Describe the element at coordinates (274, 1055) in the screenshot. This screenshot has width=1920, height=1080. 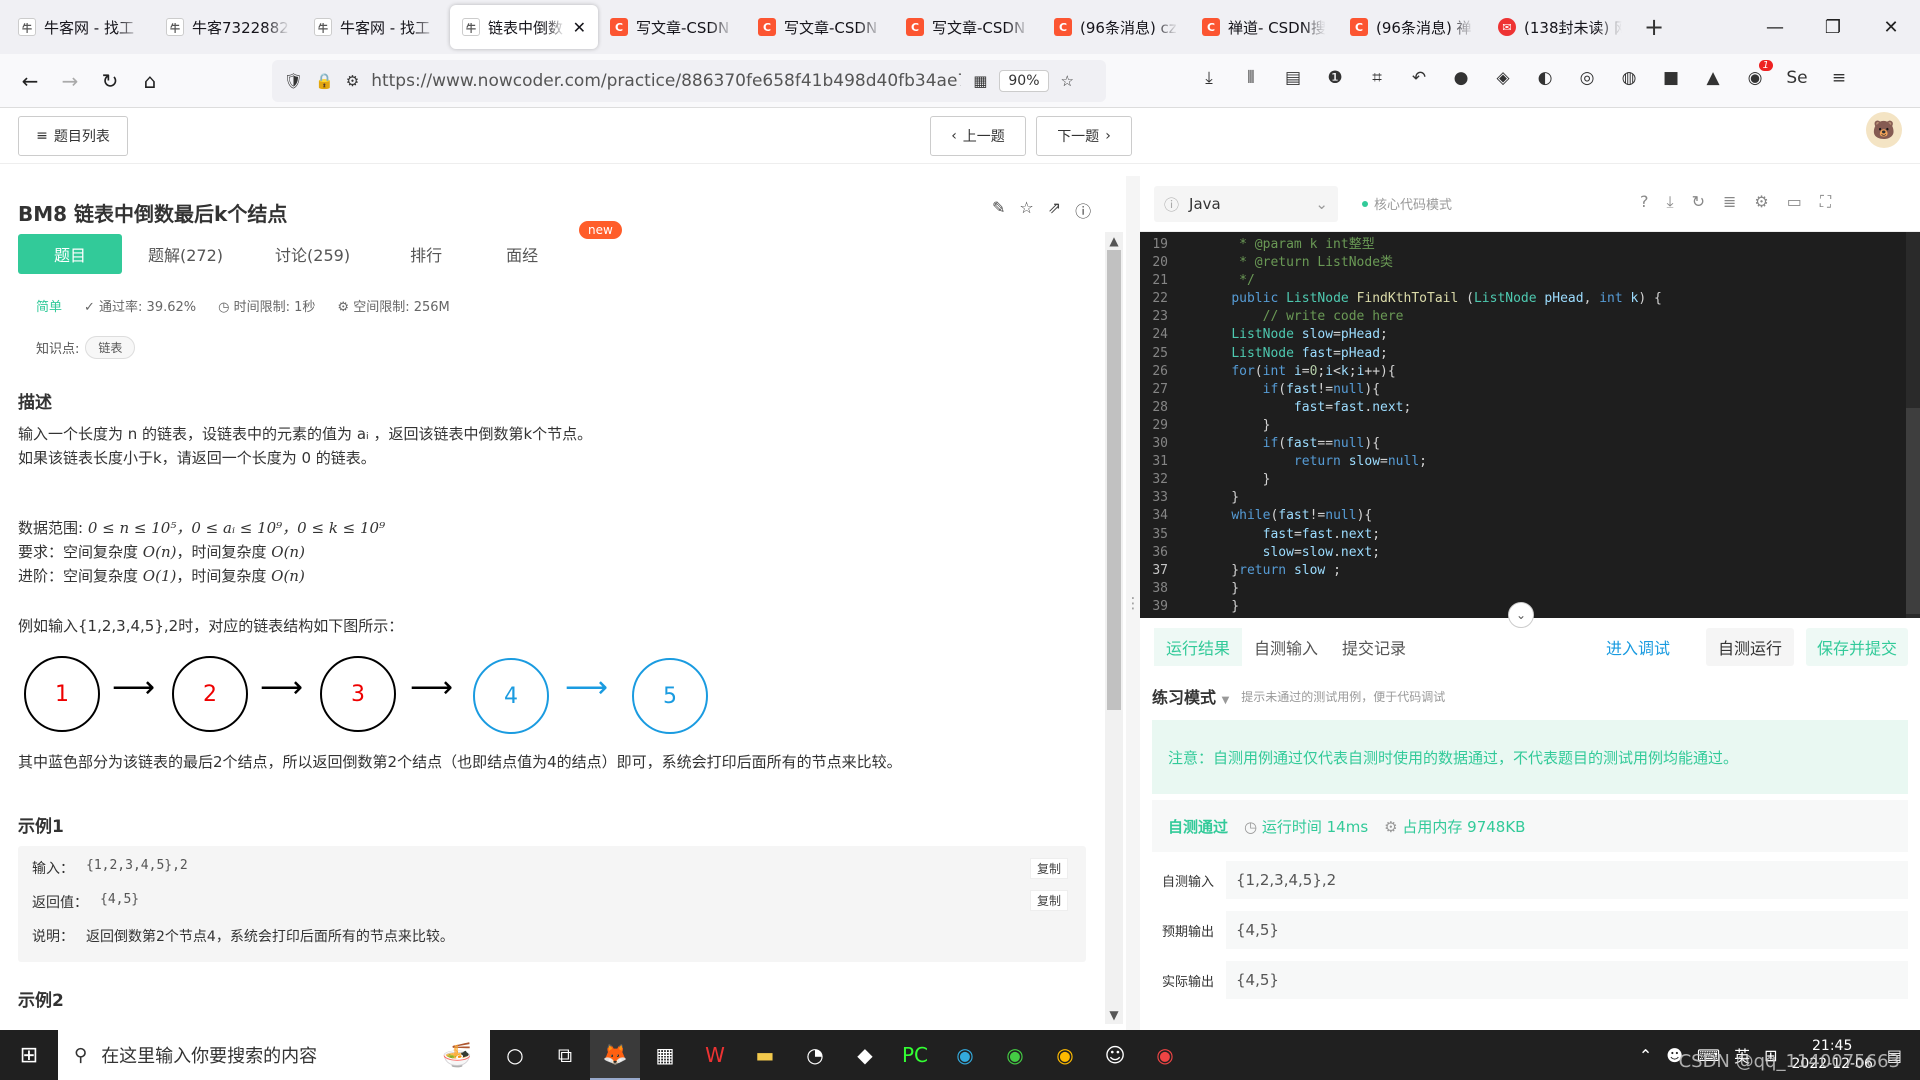
I see `taskbar-search: ⚲ 在这里输入你要搜索的内容 🍜` at that location.